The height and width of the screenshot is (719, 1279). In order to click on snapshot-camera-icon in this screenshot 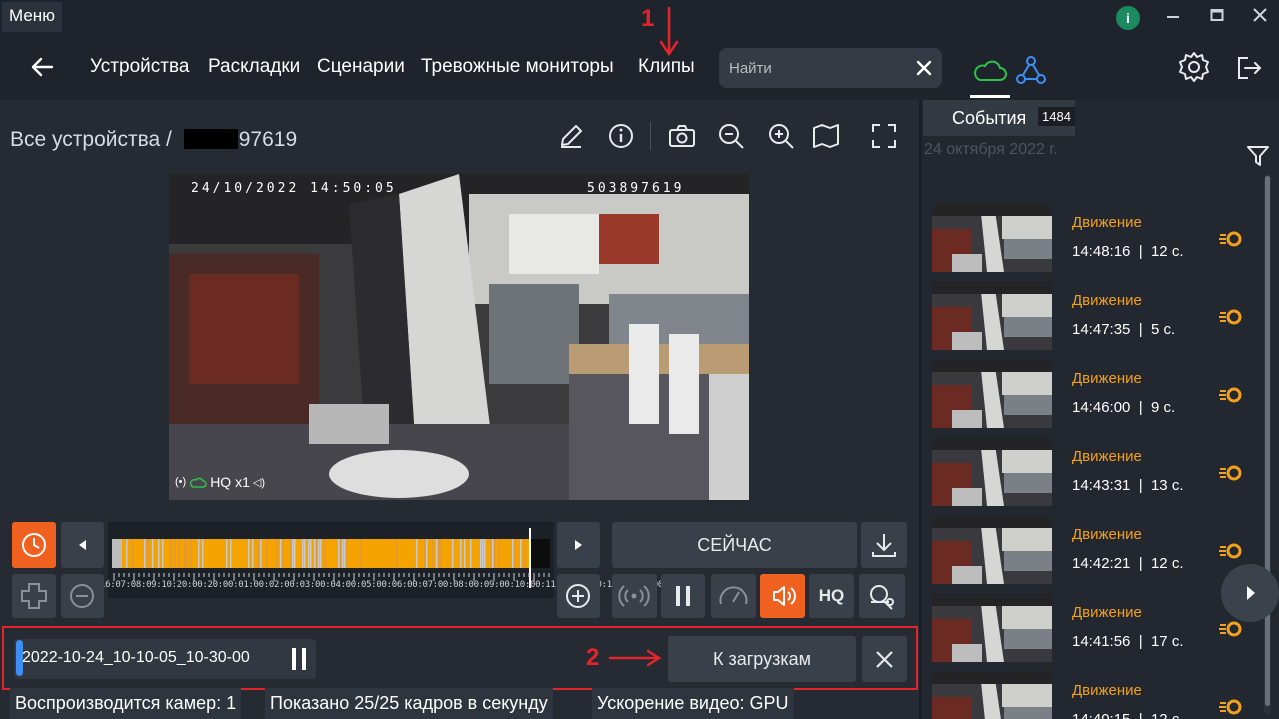, I will do `click(682, 136)`.